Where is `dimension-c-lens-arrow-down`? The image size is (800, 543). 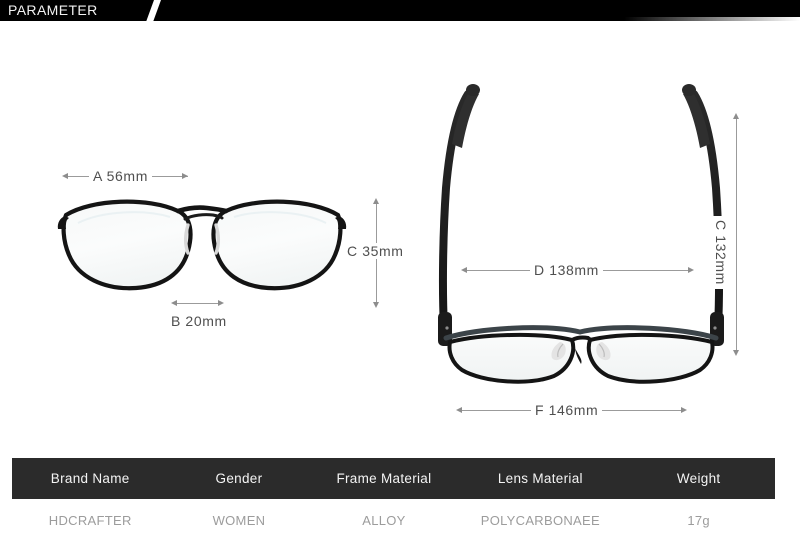 dimension-c-lens-arrow-down is located at coordinates (376, 305).